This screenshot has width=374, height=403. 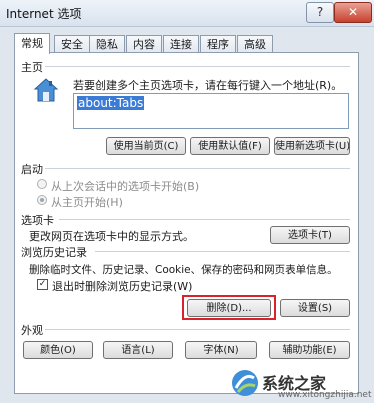 What do you see at coordinates (122, 286) in the screenshot?
I see `delete-on-exit-label: 退出时删除浏览历史记录(W)` at bounding box center [122, 286].